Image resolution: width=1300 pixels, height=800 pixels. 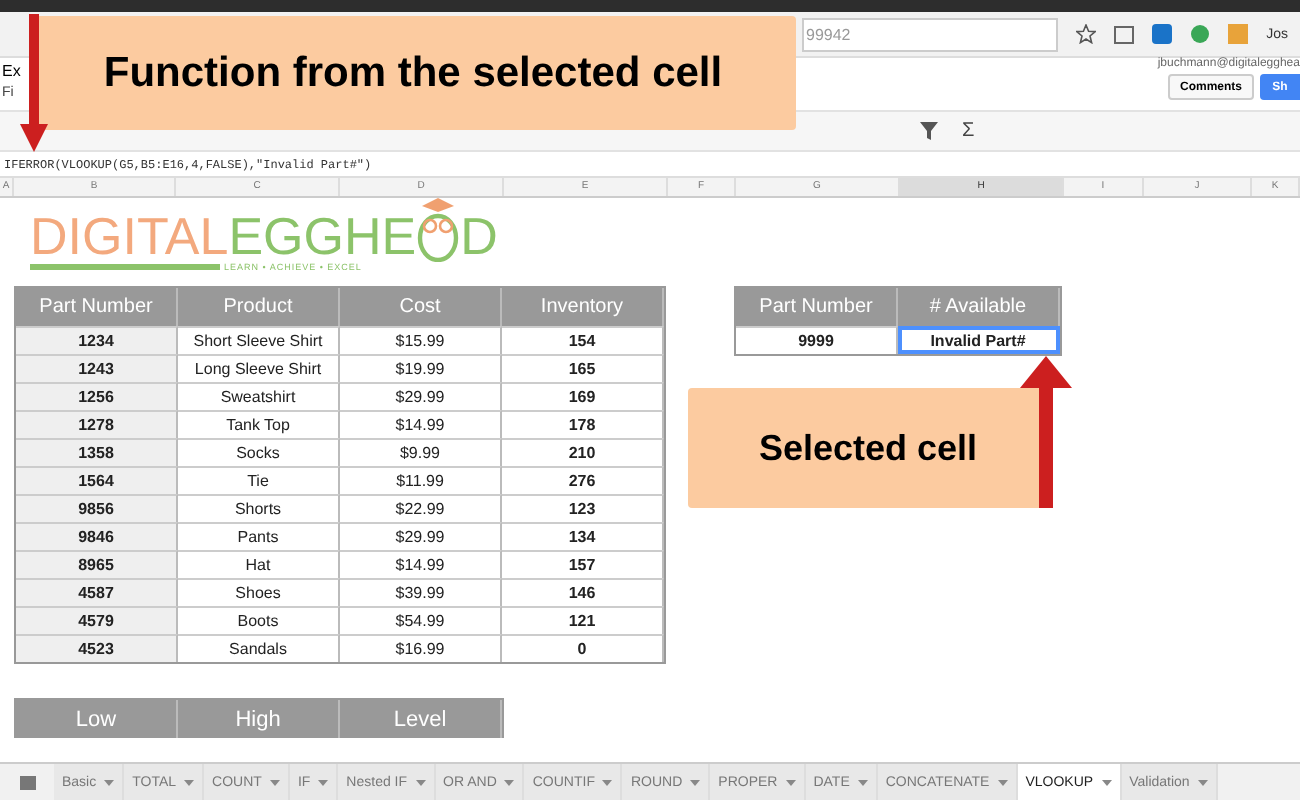 What do you see at coordinates (421, 648) in the screenshot?
I see `table-cell: $16.99` at bounding box center [421, 648].